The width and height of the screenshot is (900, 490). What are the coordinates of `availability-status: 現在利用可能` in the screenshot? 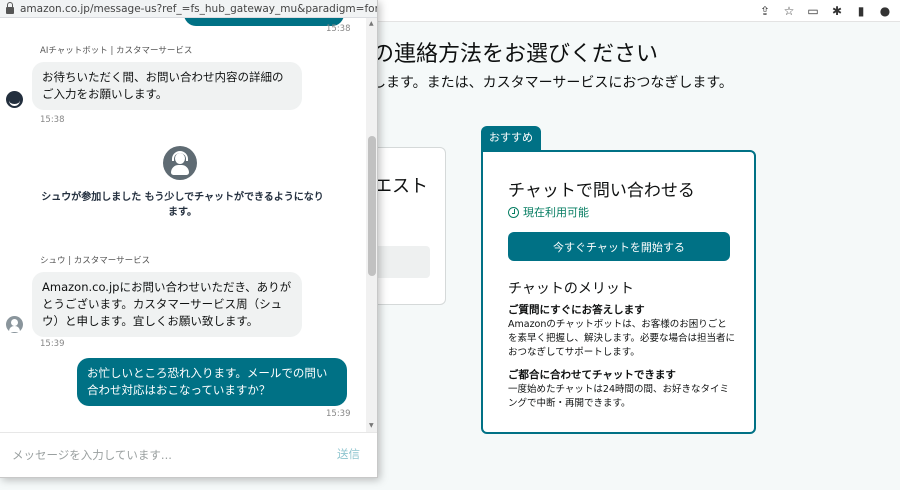 It's located at (548, 212).